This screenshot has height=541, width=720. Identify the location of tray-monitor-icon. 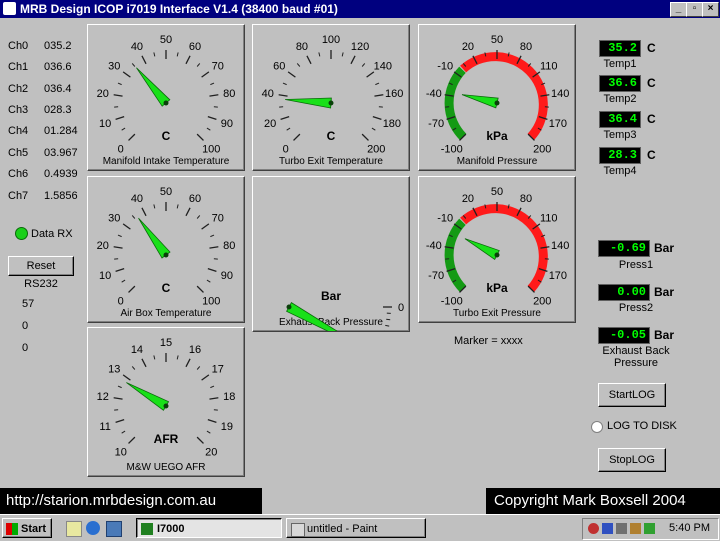
(649, 528).